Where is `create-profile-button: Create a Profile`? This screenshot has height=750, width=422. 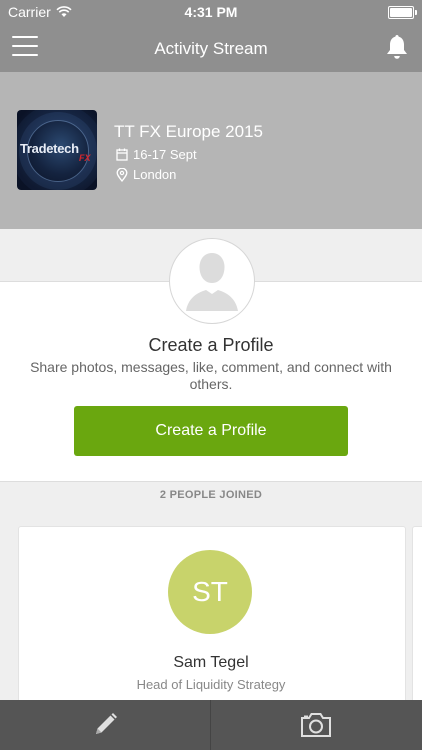 create-profile-button: Create a Profile is located at coordinates (211, 431).